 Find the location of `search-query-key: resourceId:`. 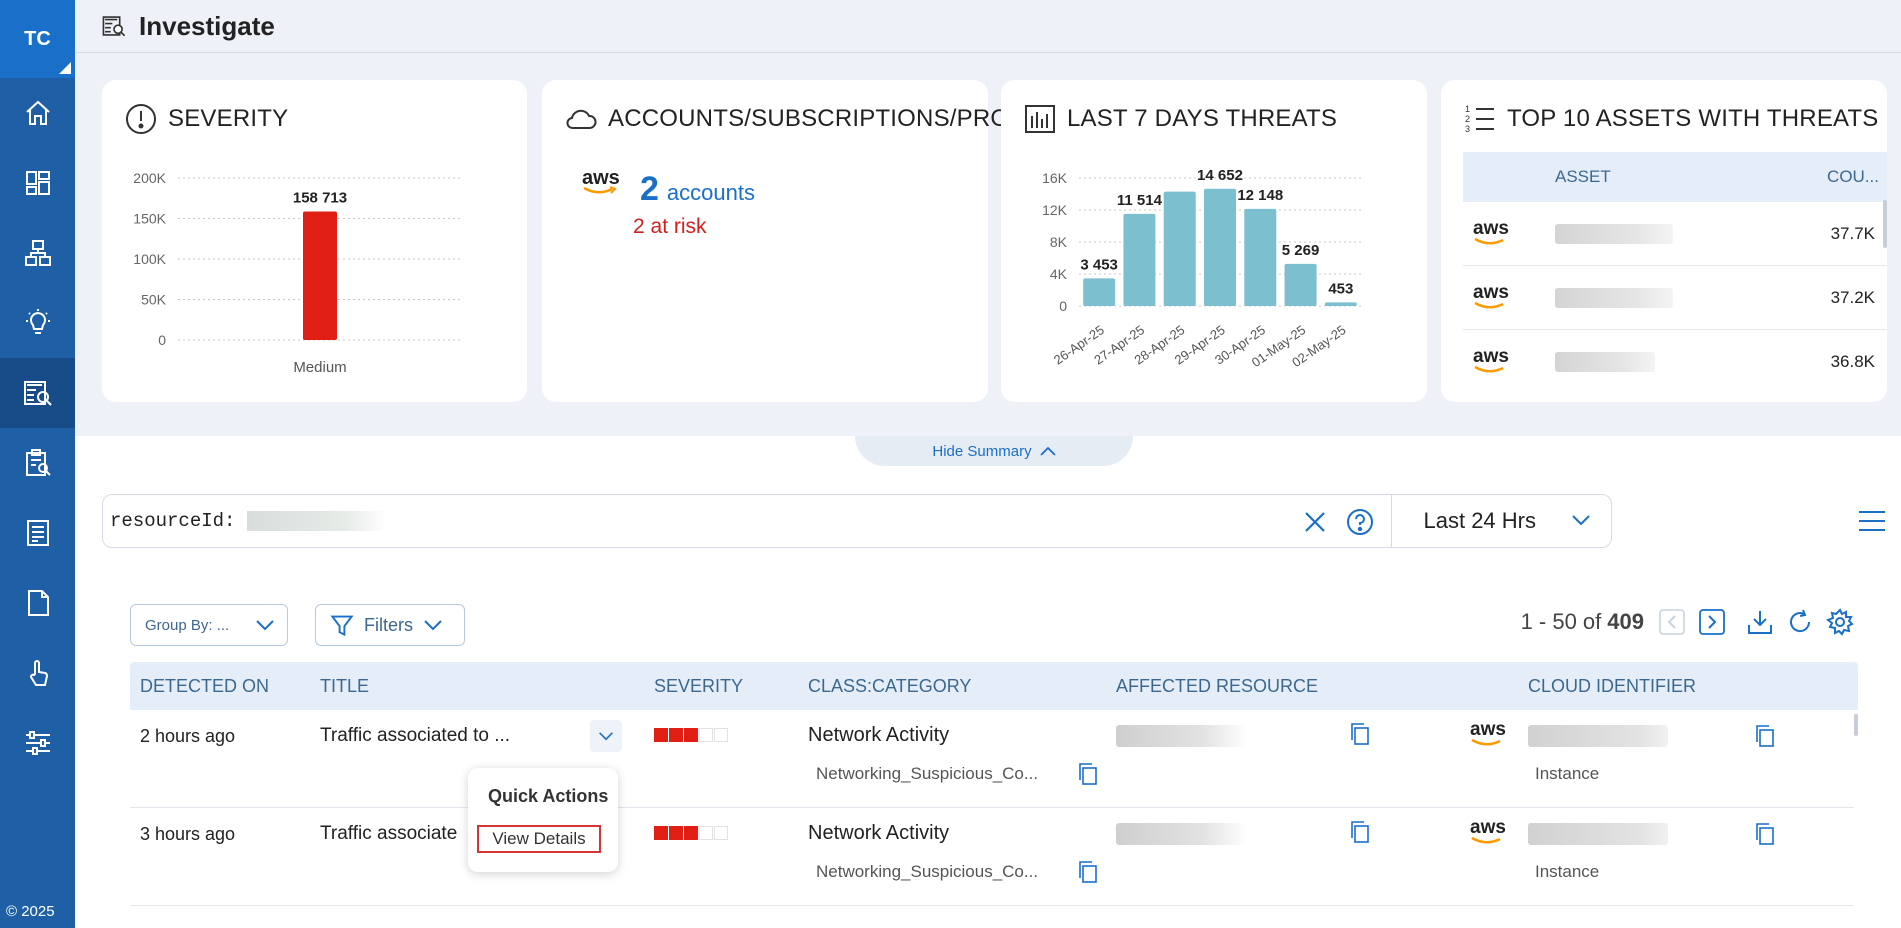

search-query-key: resourceId: is located at coordinates (172, 521).